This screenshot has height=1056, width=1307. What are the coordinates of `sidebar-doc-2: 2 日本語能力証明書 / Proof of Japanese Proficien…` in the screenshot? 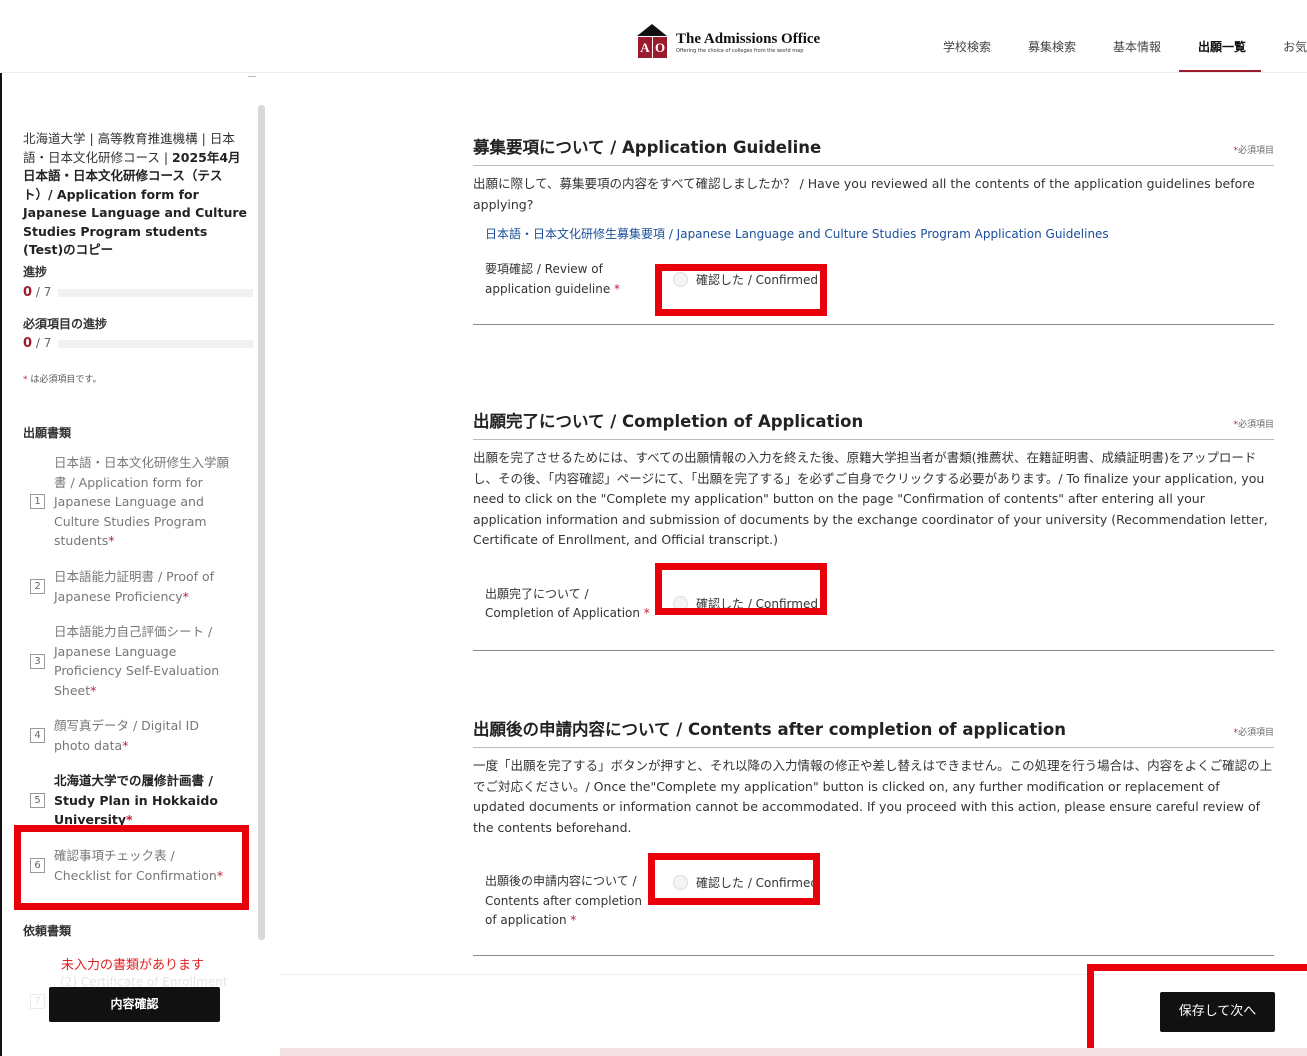 It's located at (130, 586).